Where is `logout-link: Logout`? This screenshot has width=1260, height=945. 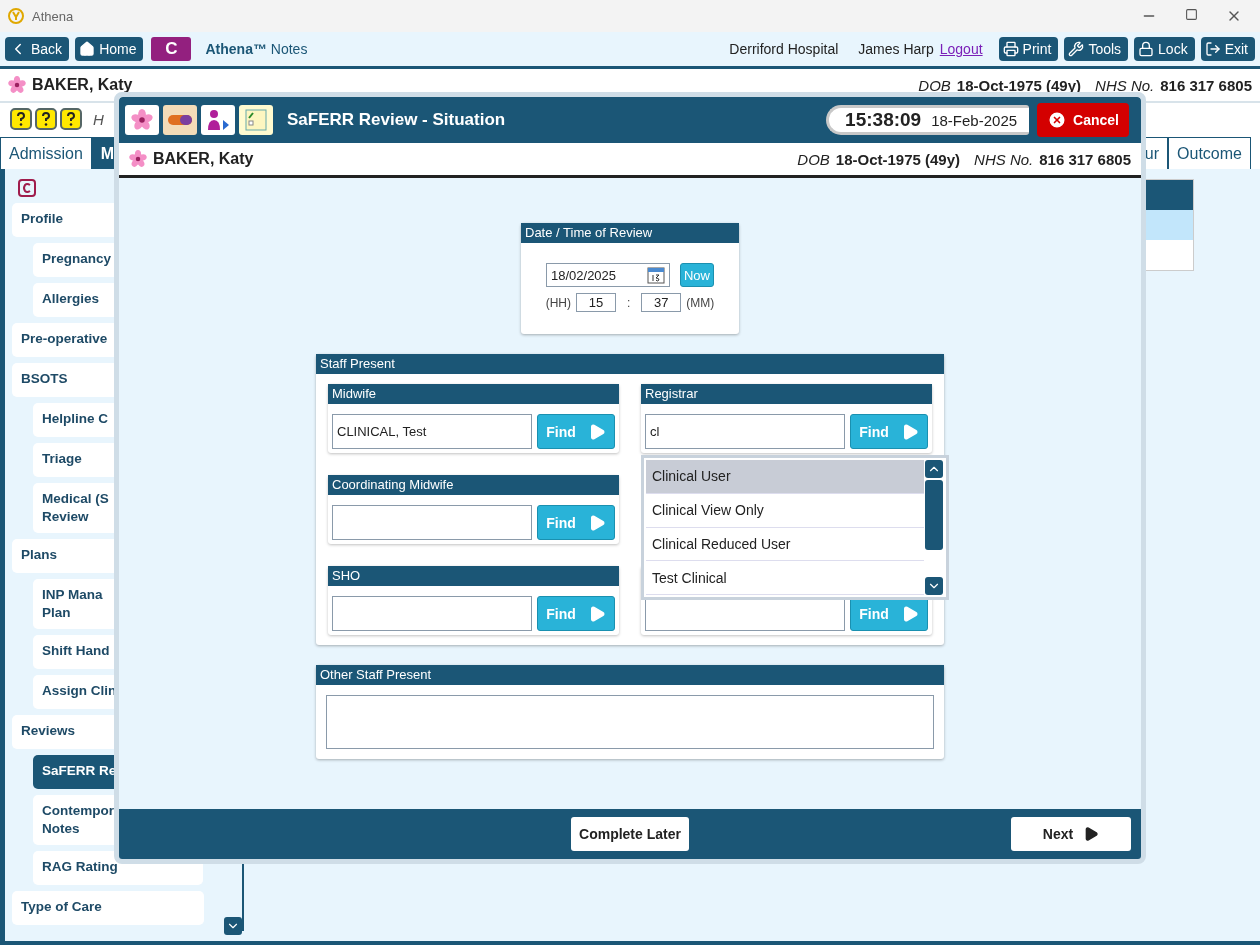 logout-link: Logout is located at coordinates (961, 49).